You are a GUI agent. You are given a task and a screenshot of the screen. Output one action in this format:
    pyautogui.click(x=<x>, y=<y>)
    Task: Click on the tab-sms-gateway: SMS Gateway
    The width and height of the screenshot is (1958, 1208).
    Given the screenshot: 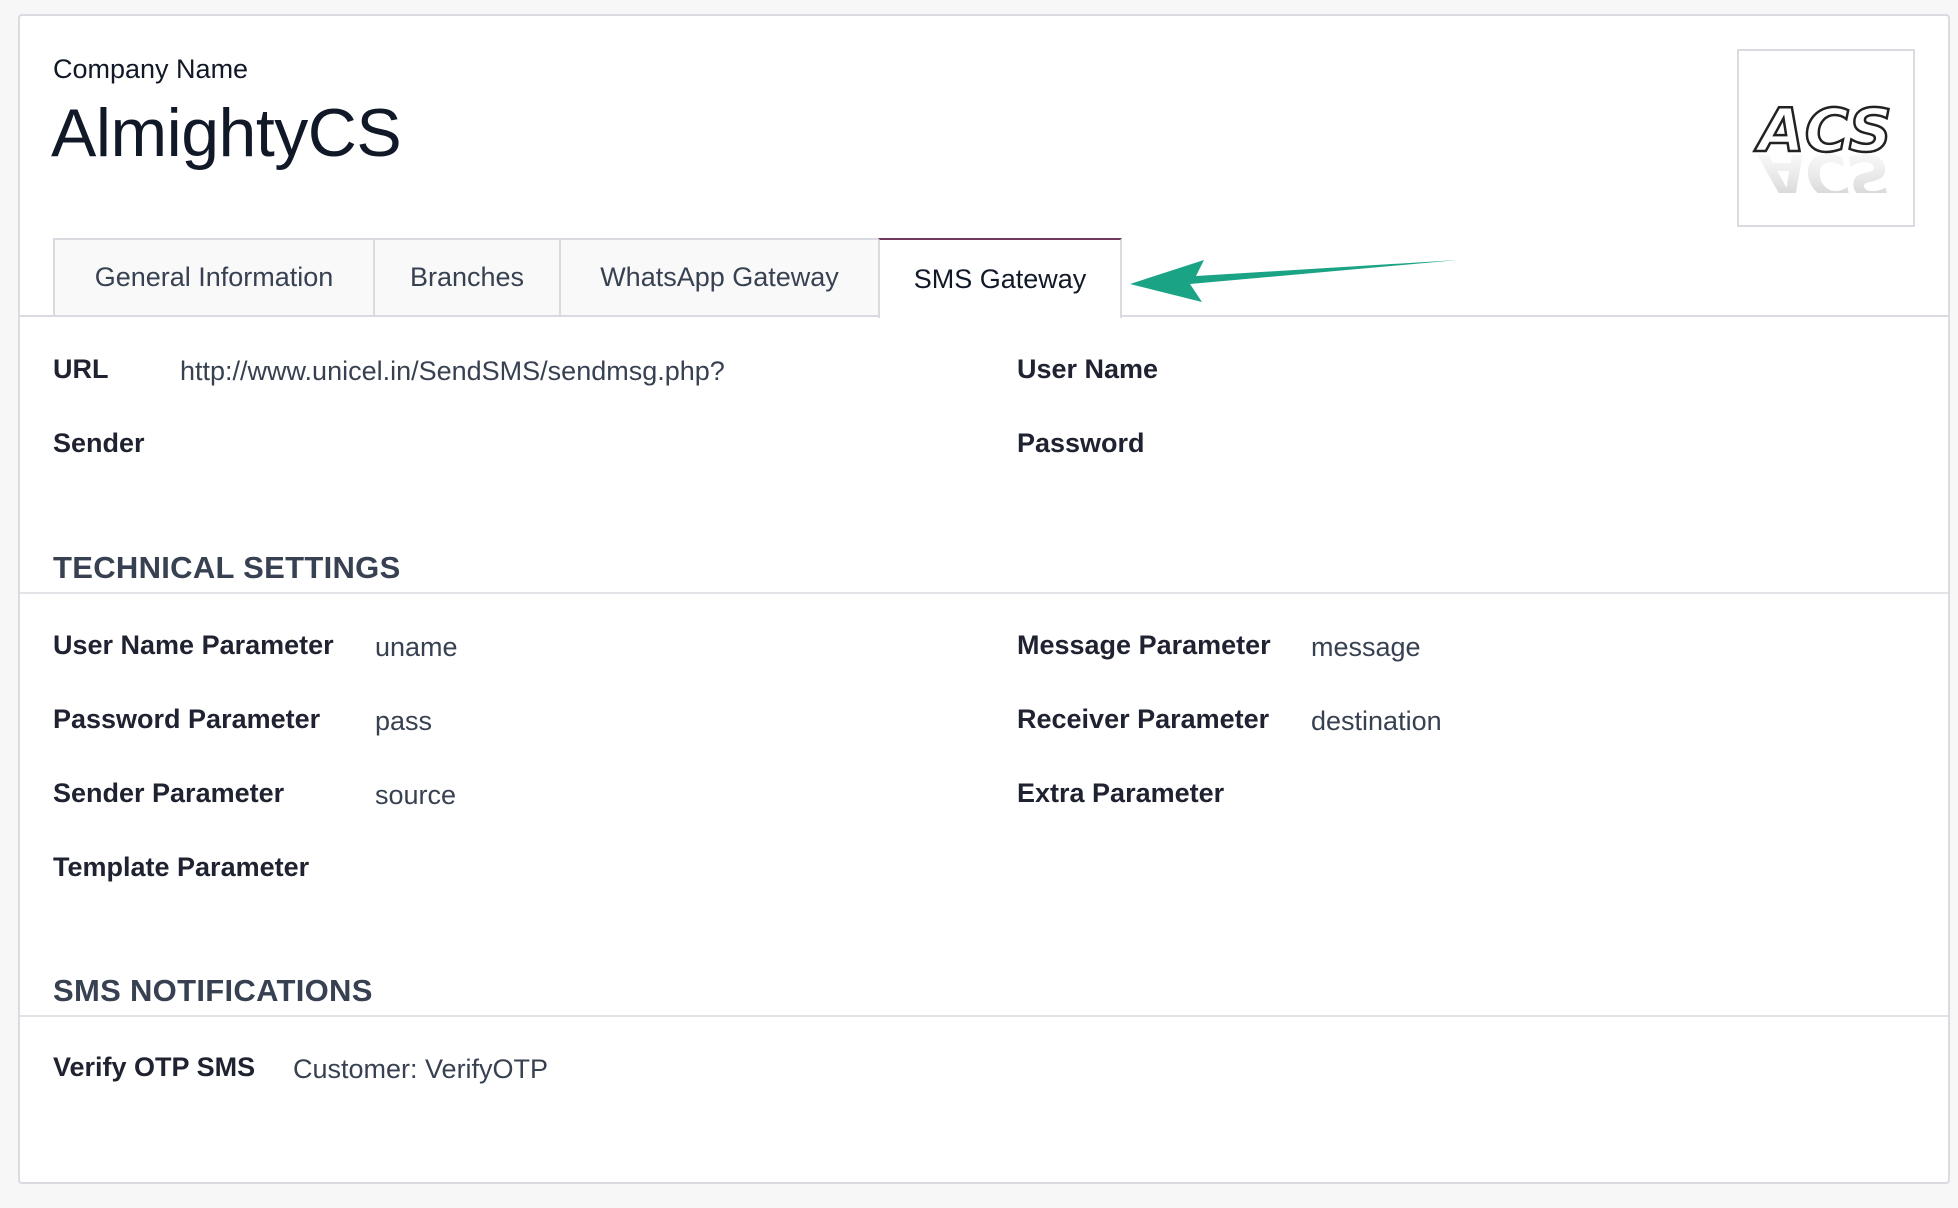 What is the action you would take?
    pyautogui.click(x=1000, y=278)
    